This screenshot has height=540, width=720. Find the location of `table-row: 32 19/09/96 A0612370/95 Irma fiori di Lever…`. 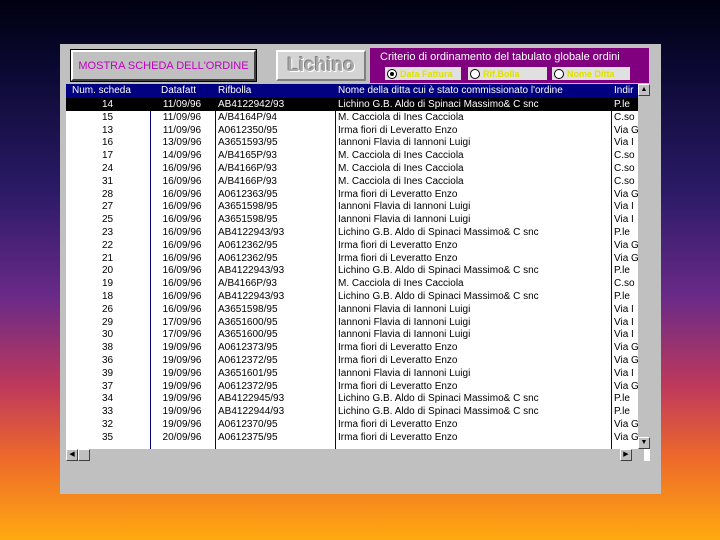

table-row: 32 19/09/96 A0612370/95 Irma fiori di Lever… is located at coordinates (358, 424).